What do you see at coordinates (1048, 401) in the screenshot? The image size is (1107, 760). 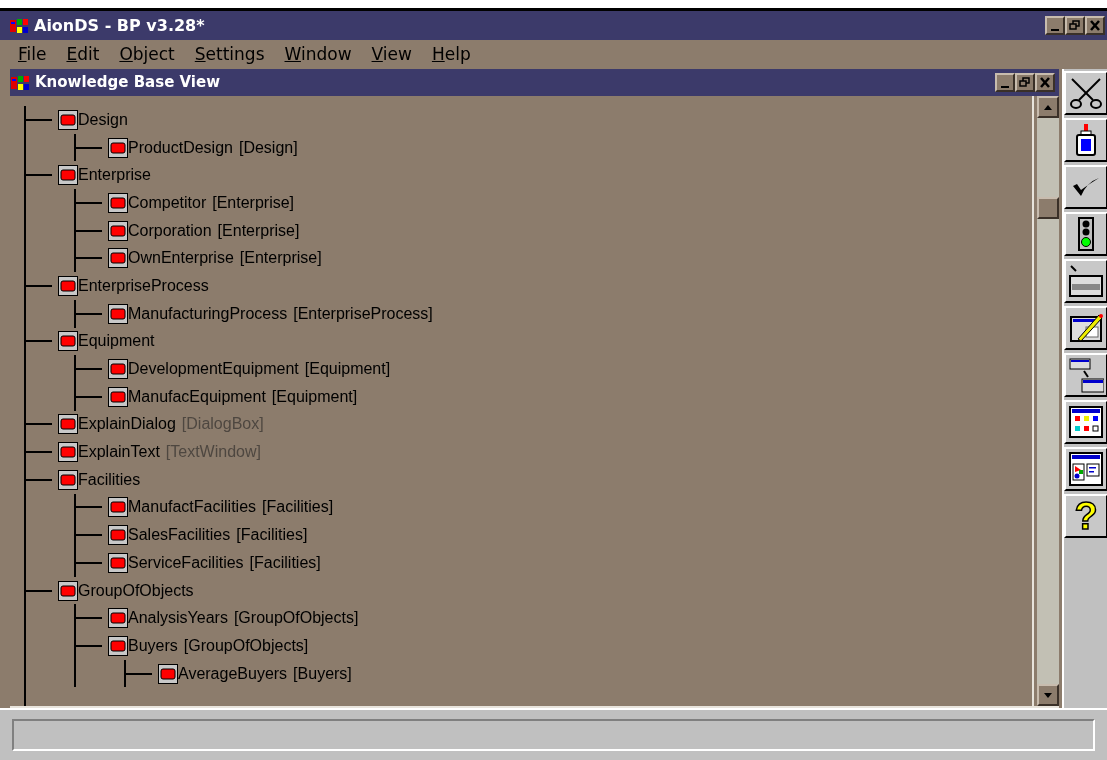 I see `scrollbar` at bounding box center [1048, 401].